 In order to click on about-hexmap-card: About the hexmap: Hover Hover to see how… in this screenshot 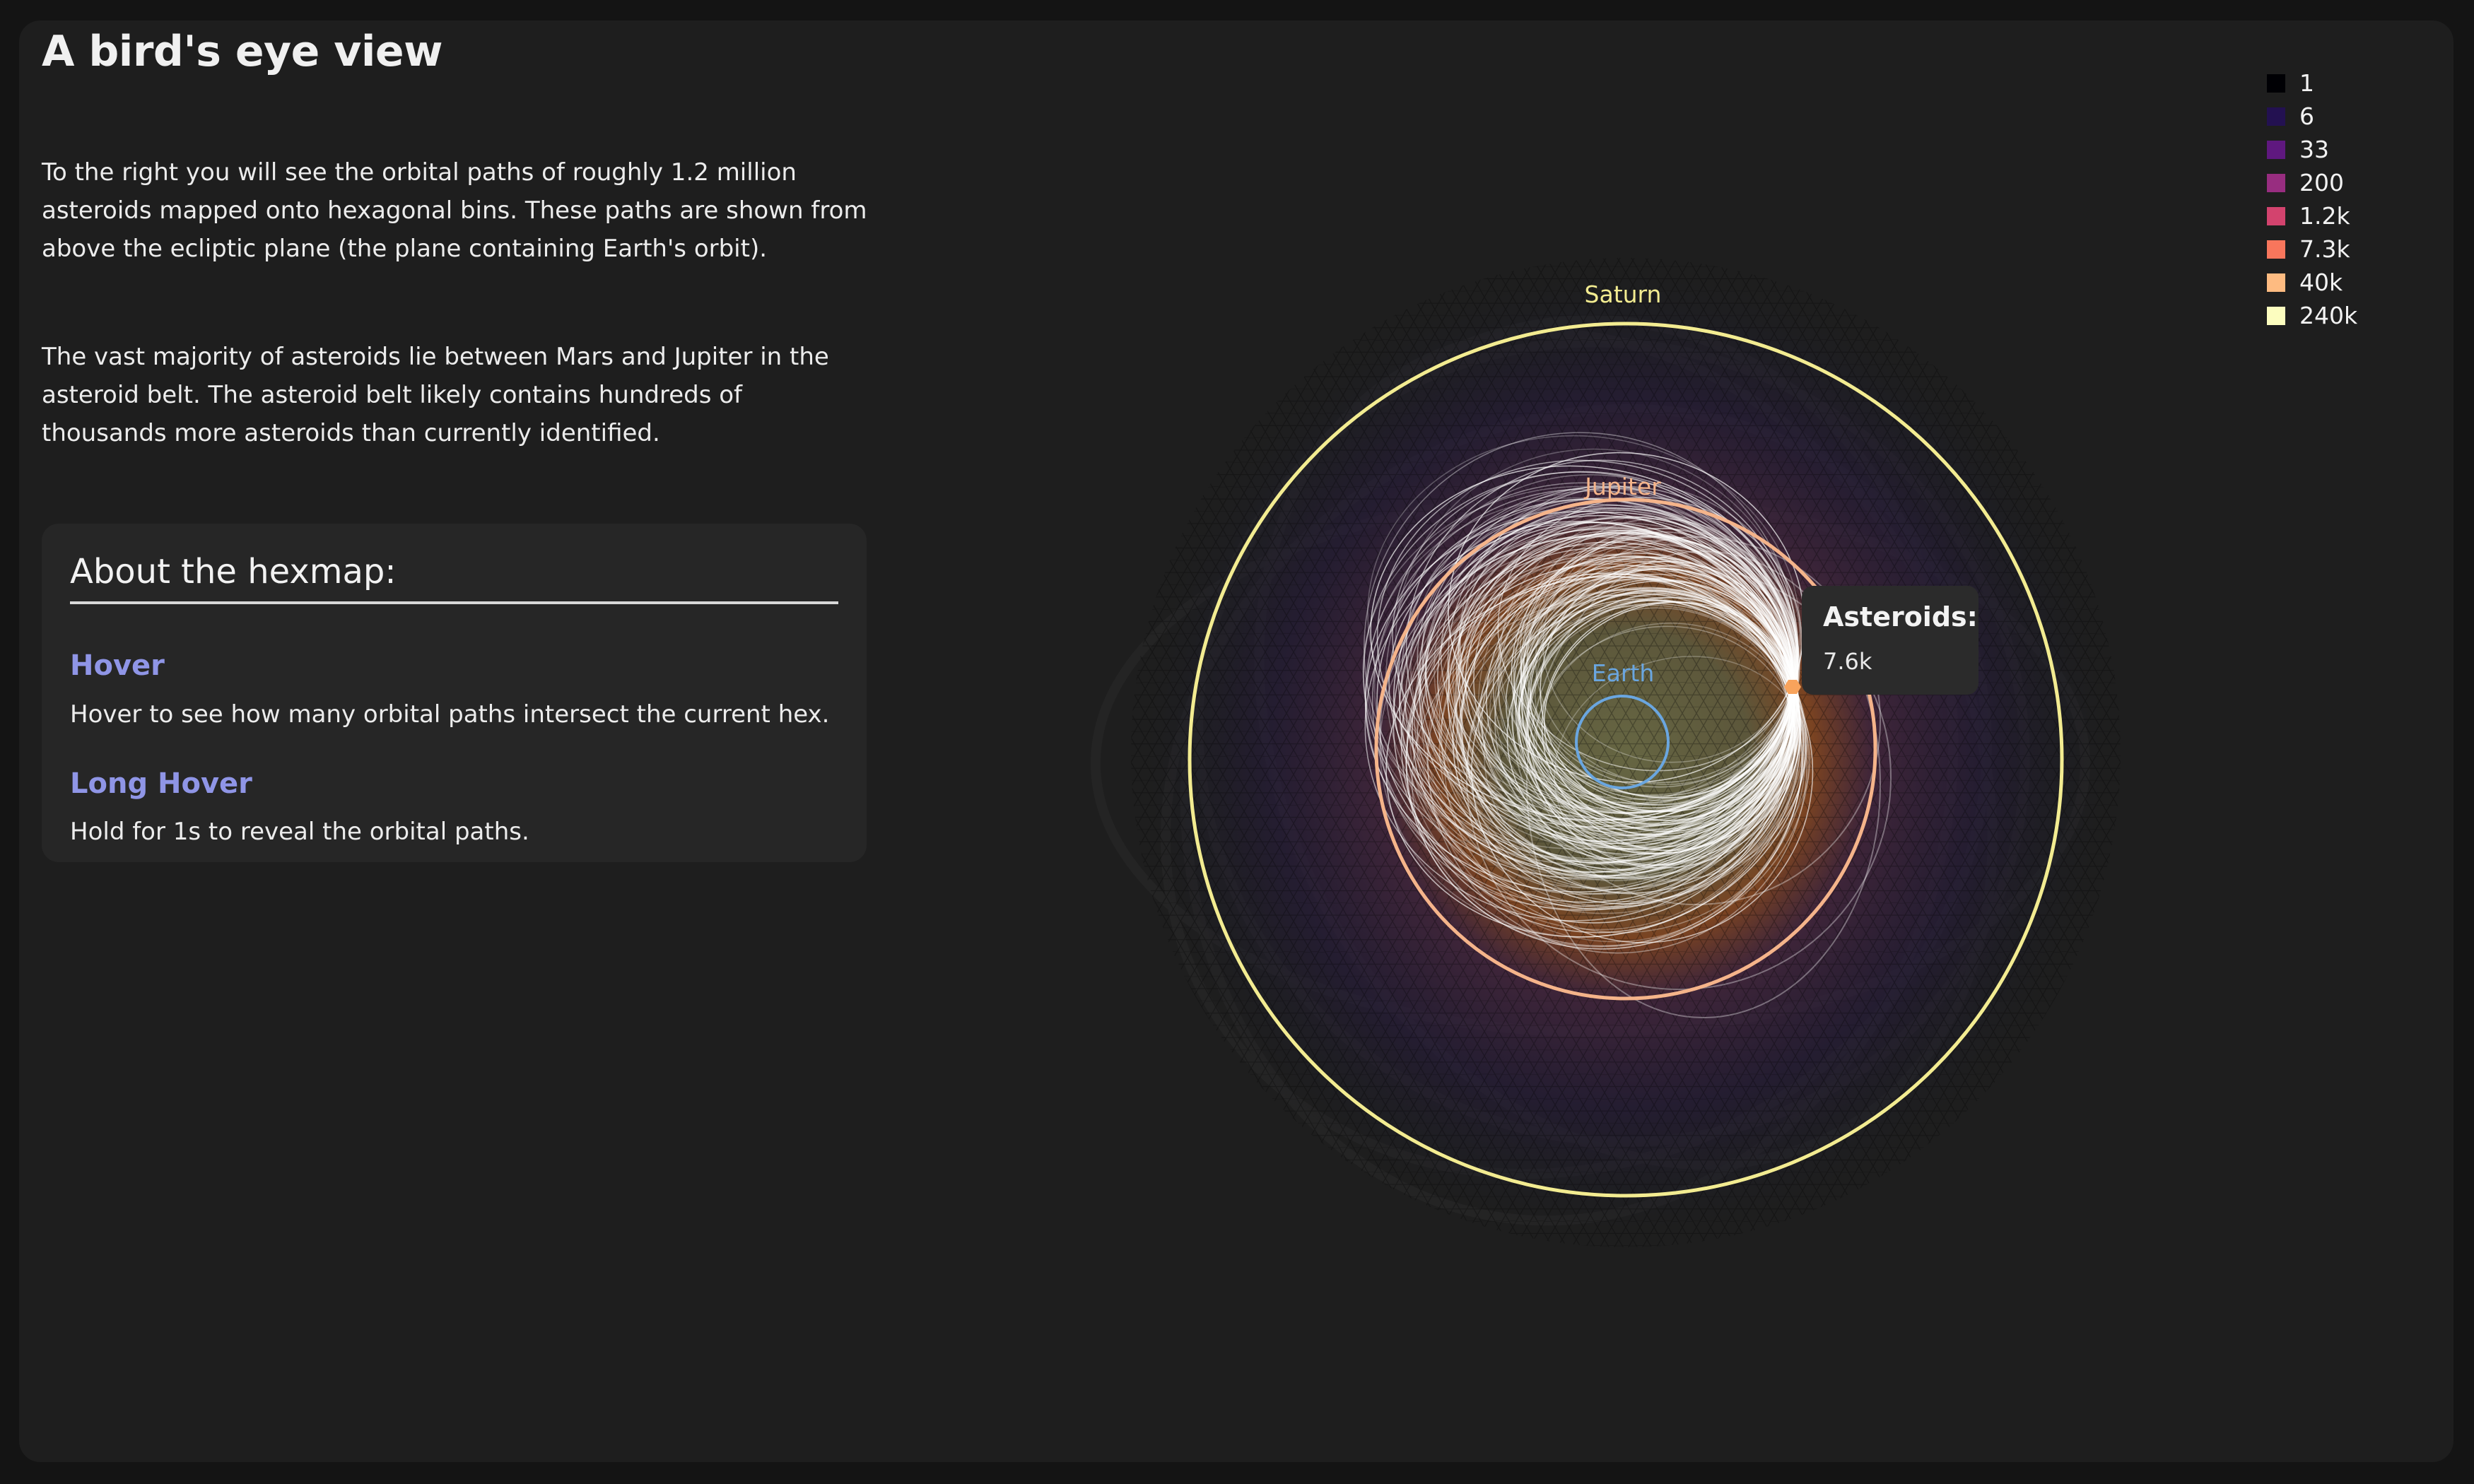, I will do `click(454, 693)`.